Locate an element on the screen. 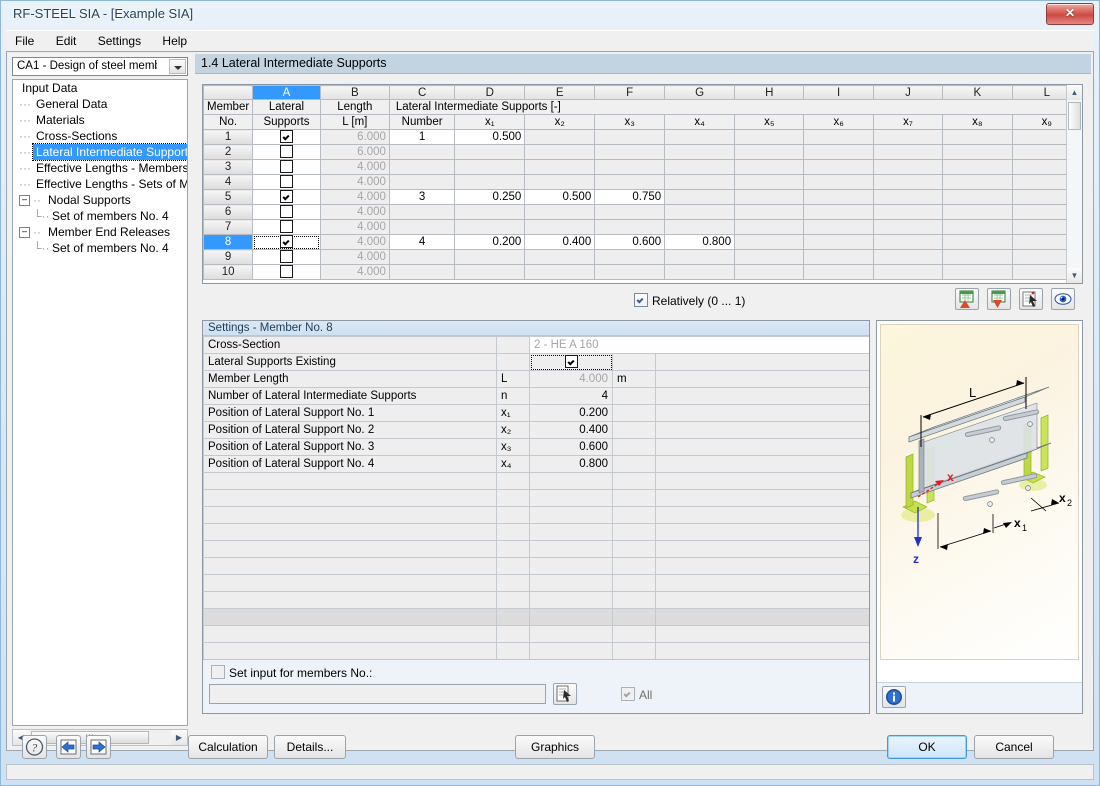 This screenshot has width=1100, height=786. menu-settings: Settings is located at coordinates (119, 41).